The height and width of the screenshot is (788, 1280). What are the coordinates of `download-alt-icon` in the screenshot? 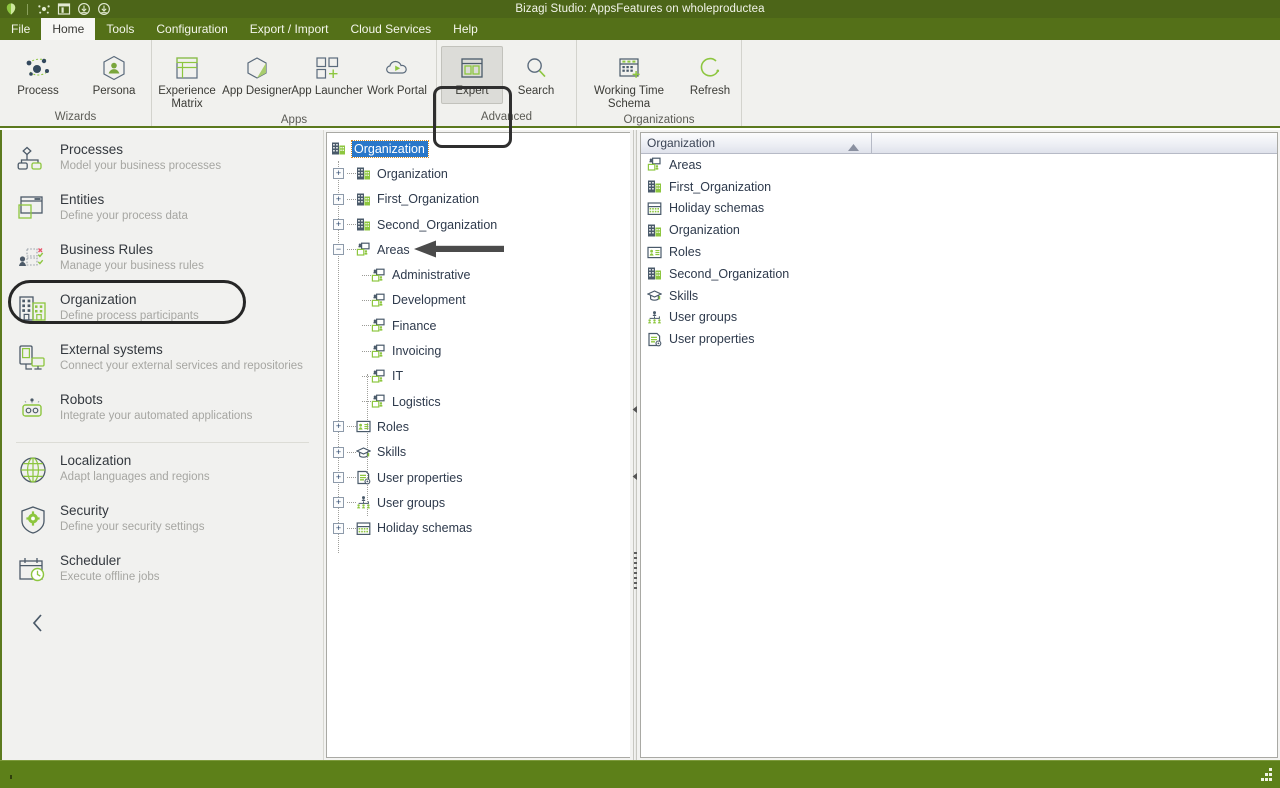 It's located at (104, 9).